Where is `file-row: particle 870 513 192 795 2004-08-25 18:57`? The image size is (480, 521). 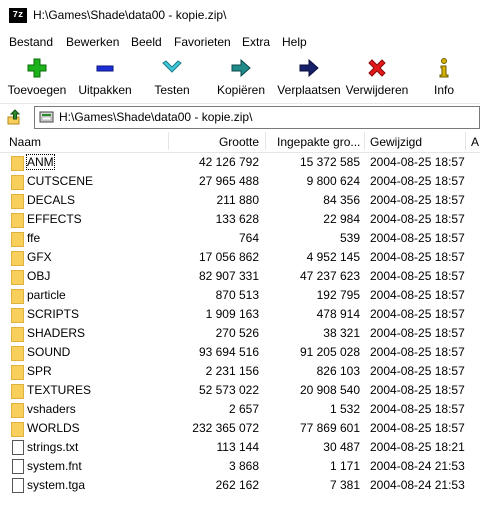 file-row: particle 870 513 192 795 2004-08-25 18:57 is located at coordinates (240, 295).